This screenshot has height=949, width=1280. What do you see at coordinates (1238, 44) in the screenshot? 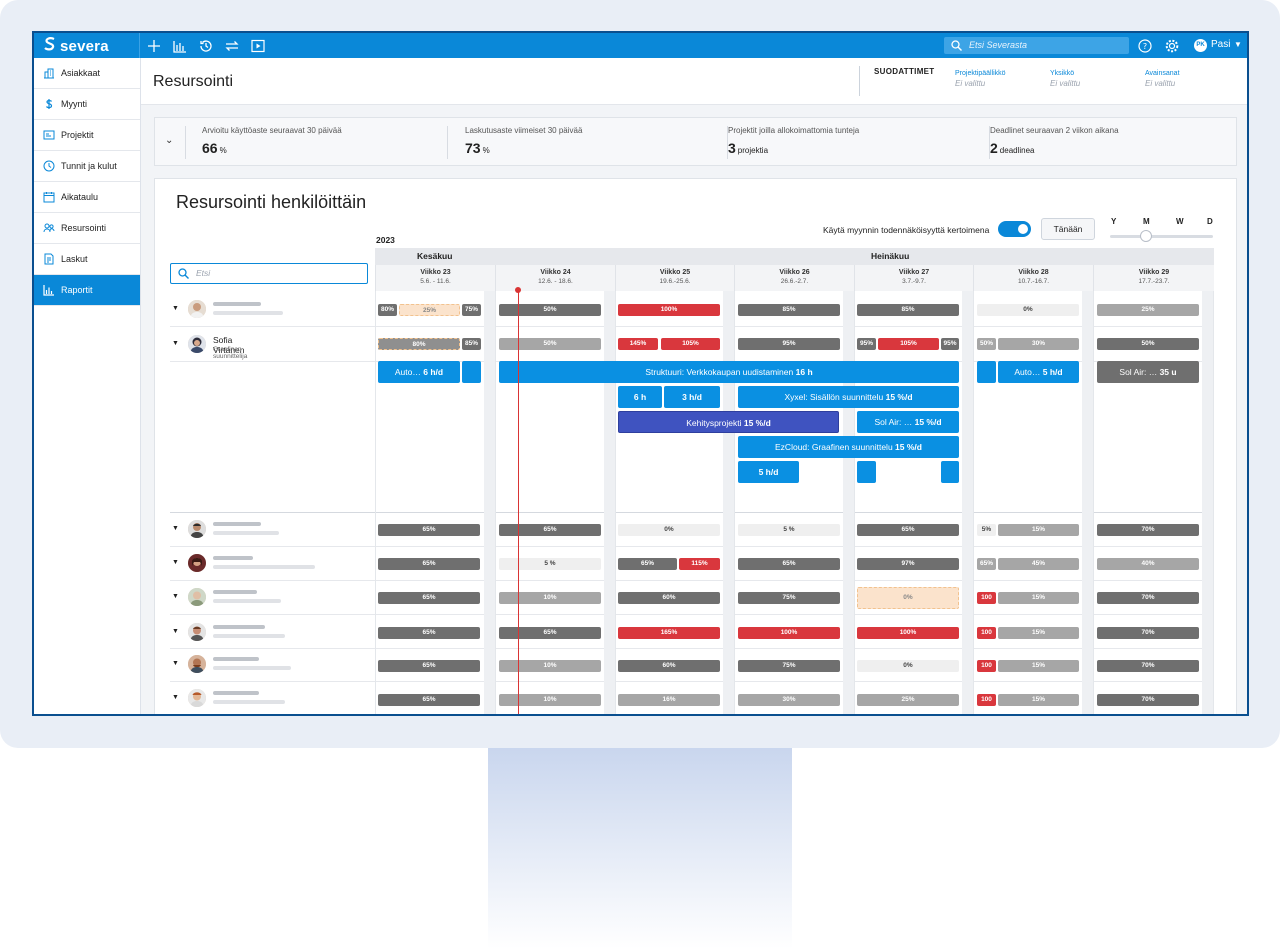
I see `chevron-down-icon: ▼` at bounding box center [1238, 44].